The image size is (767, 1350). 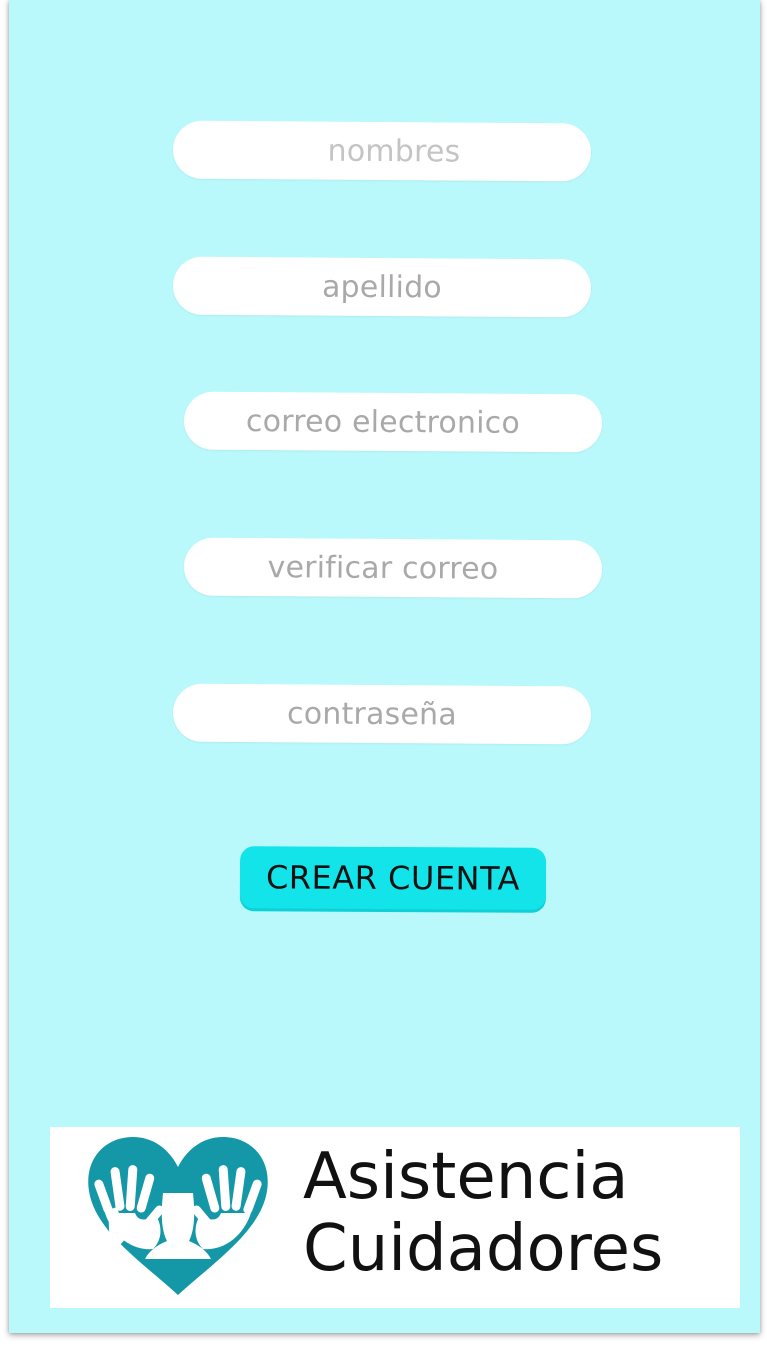 What do you see at coordinates (178, 1216) in the screenshot?
I see `heart-hands-icon` at bounding box center [178, 1216].